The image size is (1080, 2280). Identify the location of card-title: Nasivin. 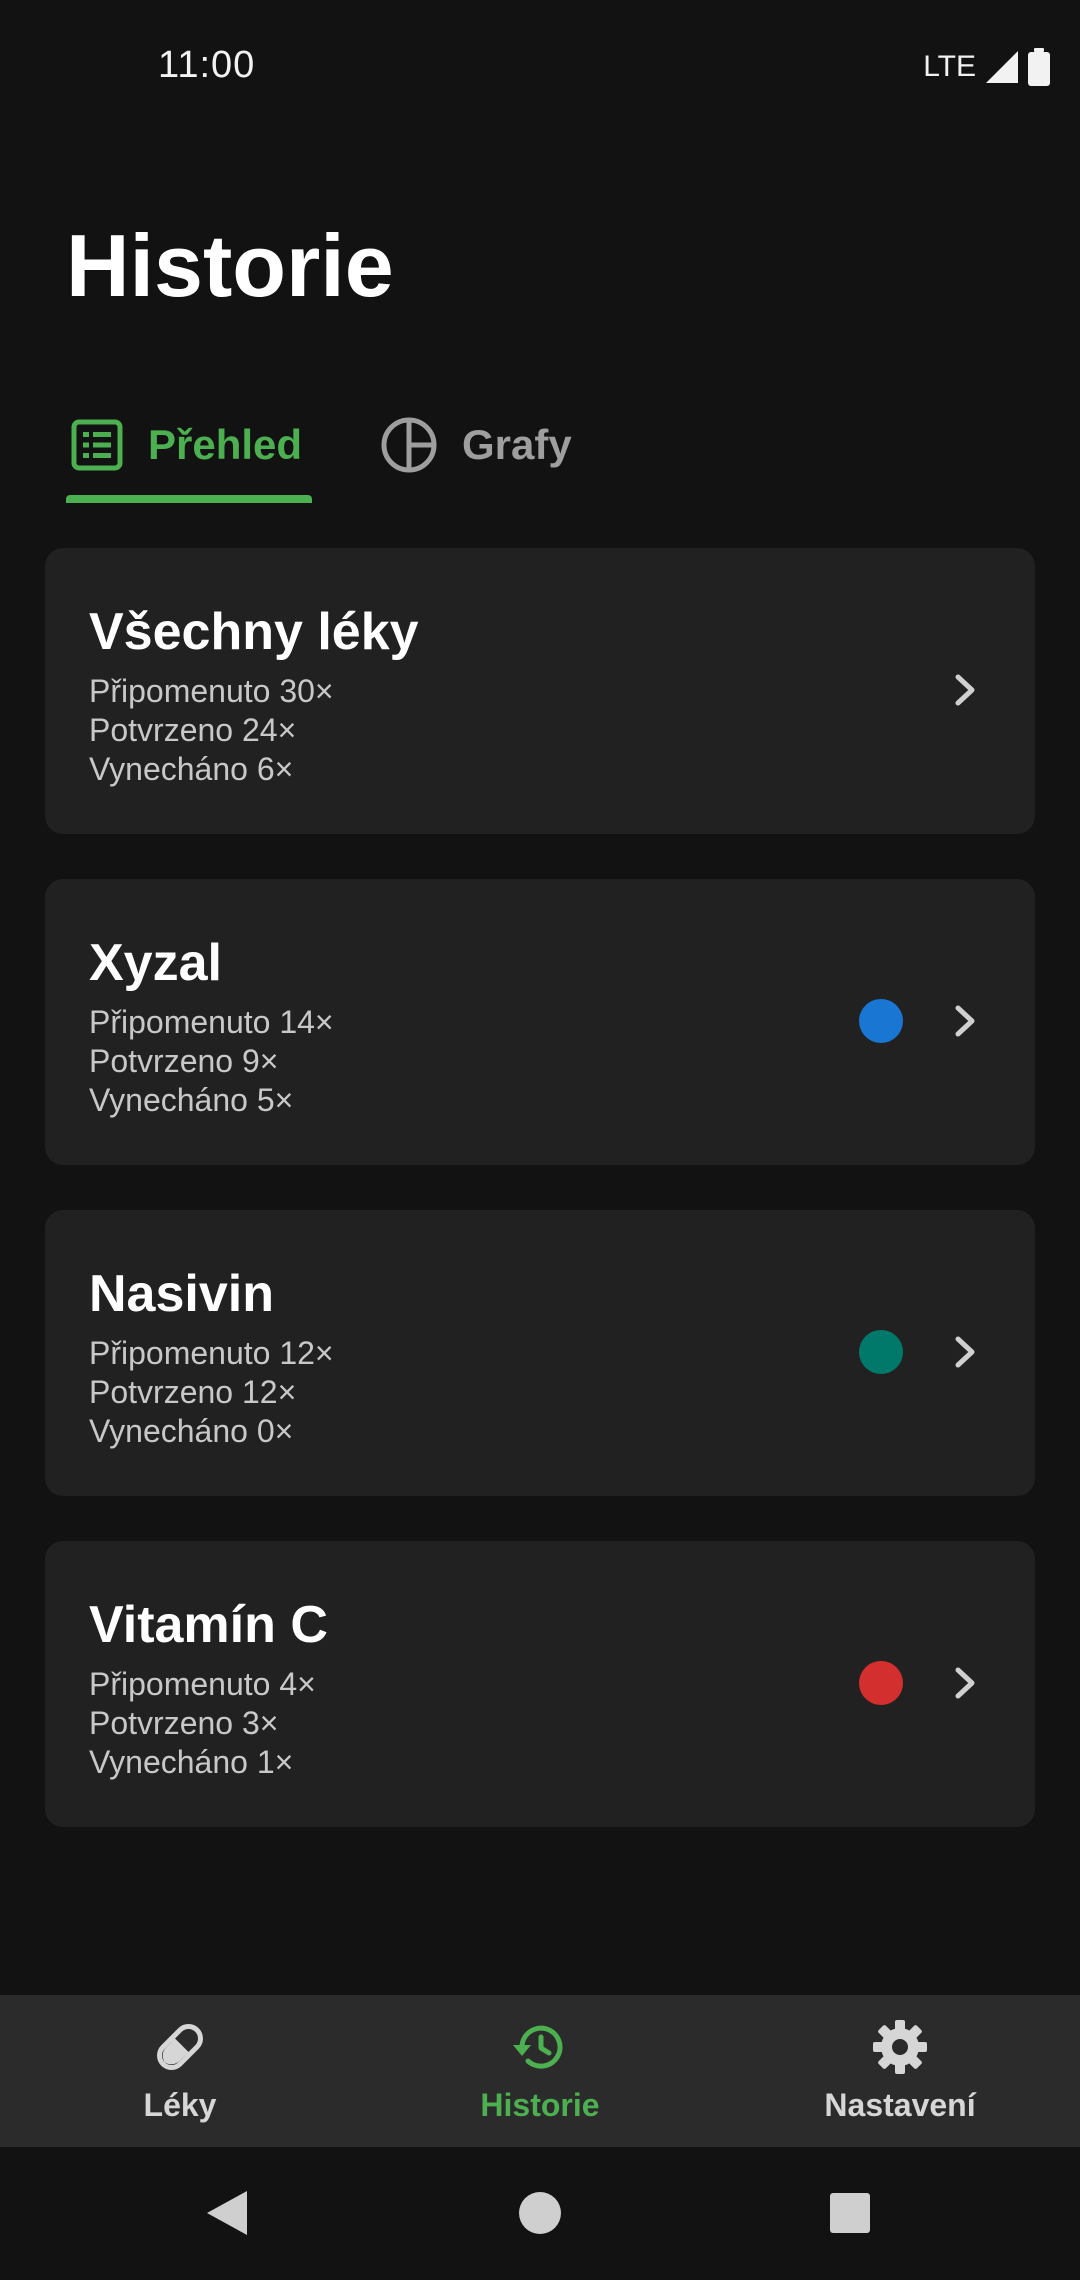
(181, 1294).